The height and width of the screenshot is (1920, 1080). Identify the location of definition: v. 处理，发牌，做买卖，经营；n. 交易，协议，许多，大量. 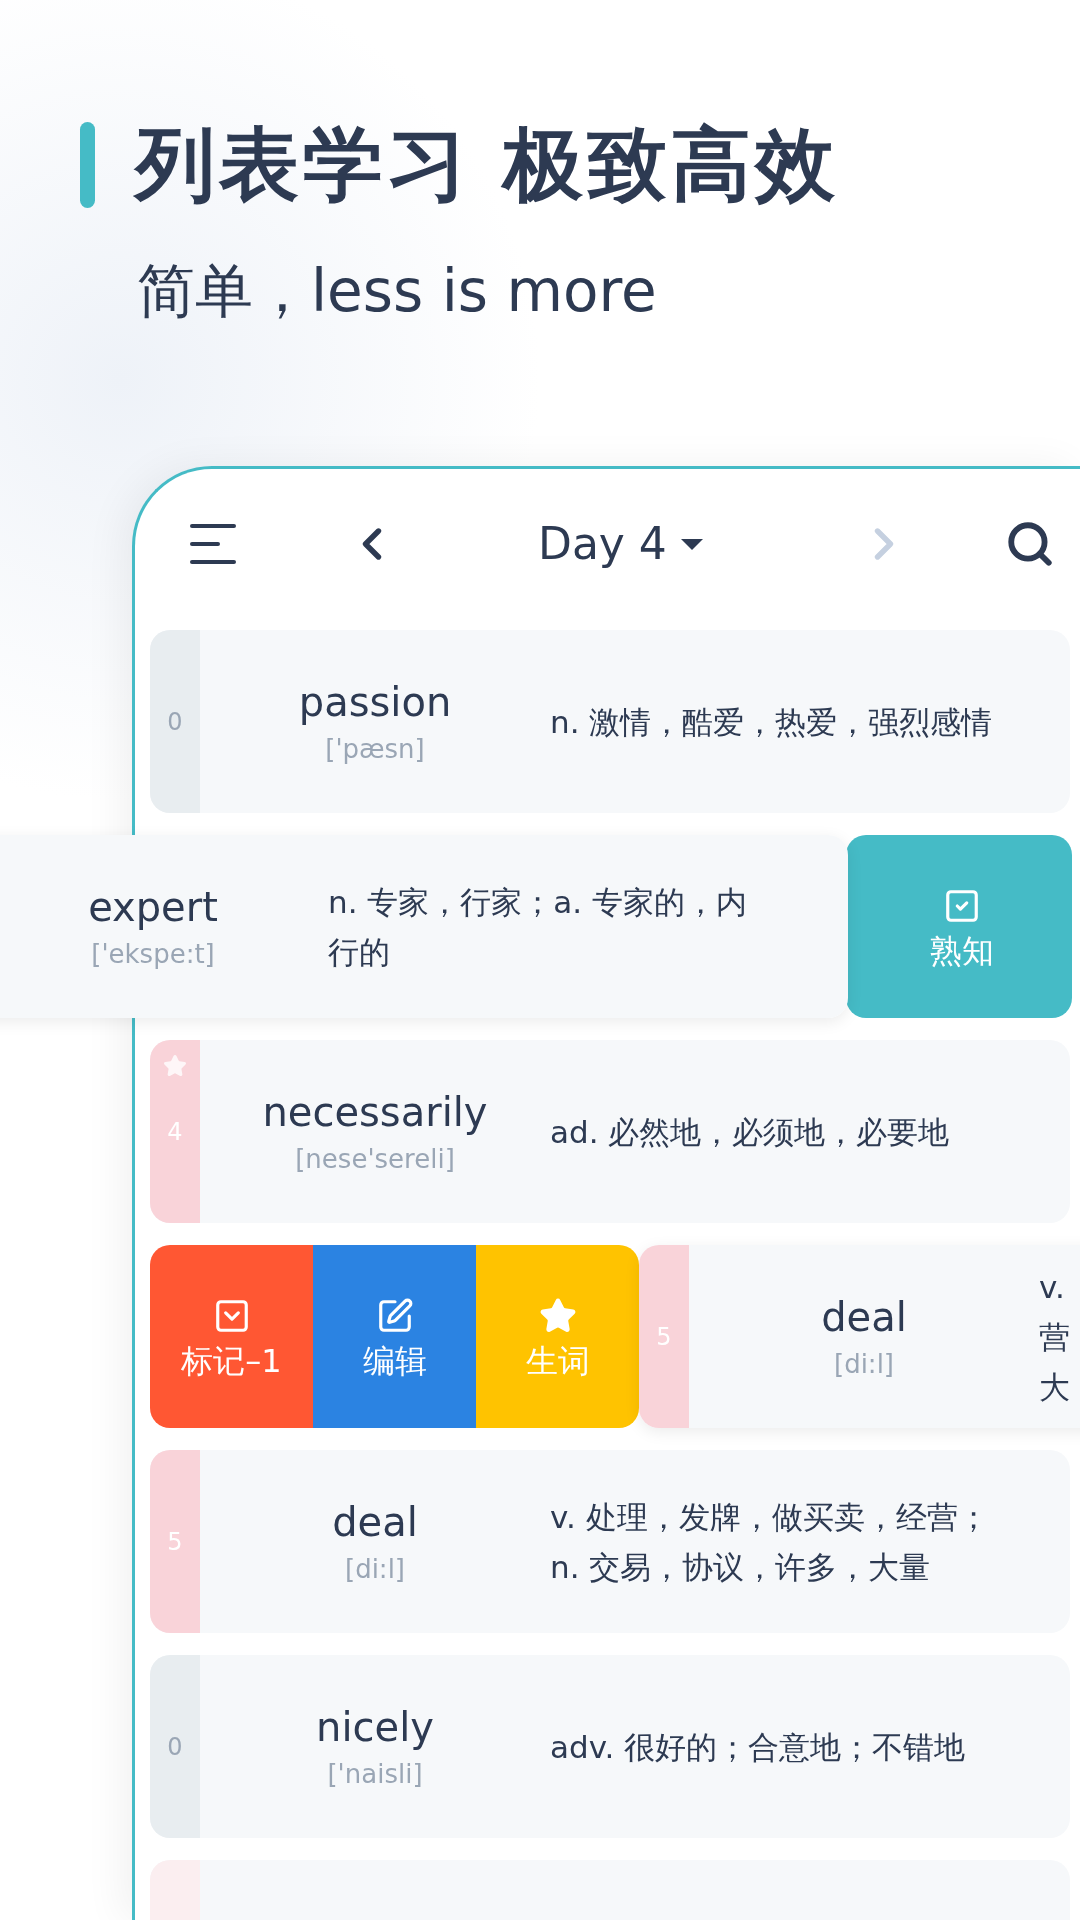
(770, 1542).